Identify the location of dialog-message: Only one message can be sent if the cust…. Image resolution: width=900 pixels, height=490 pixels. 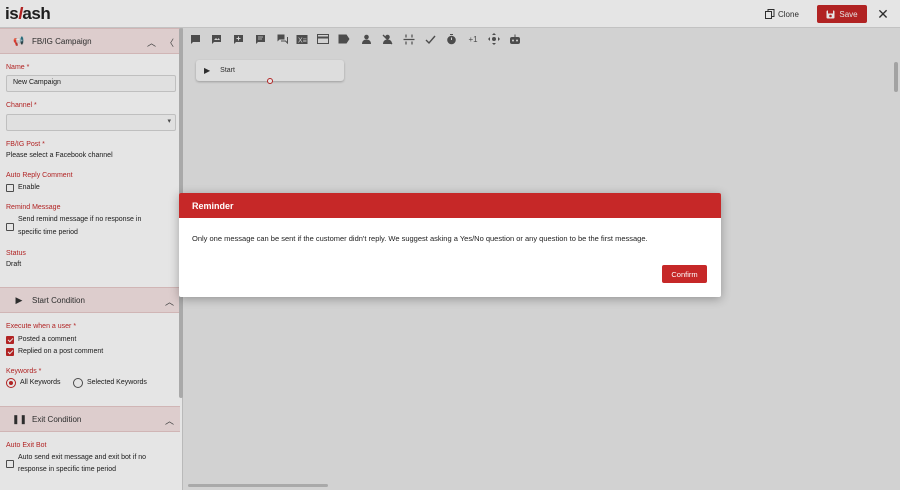
(420, 238).